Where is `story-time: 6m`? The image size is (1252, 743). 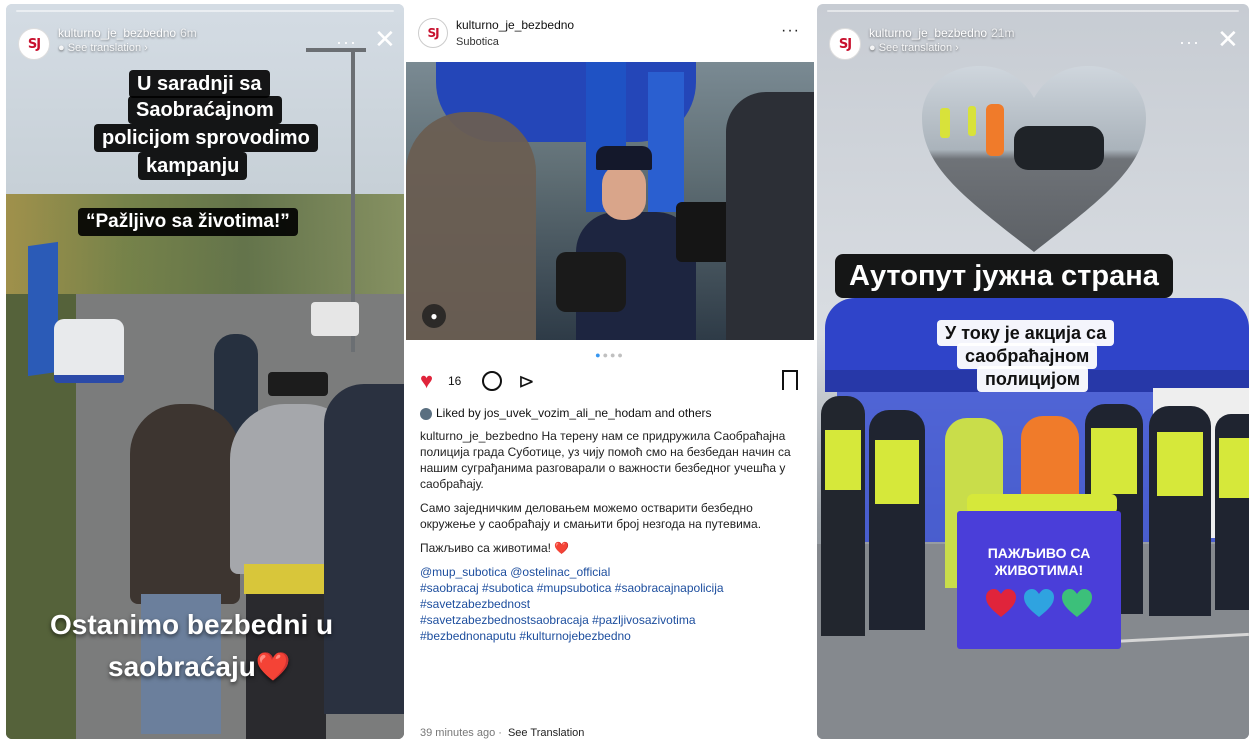
story-time: 6m is located at coordinates (188, 33).